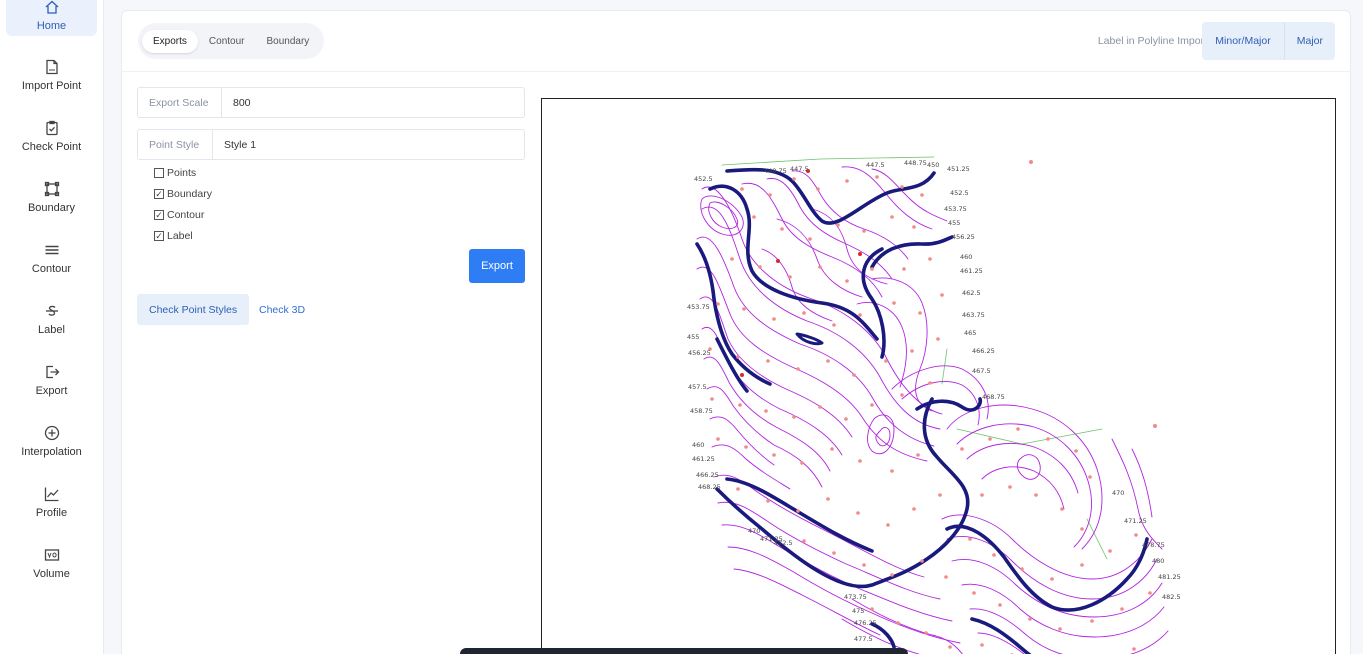 Image resolution: width=1363 pixels, height=654 pixels. What do you see at coordinates (51, 86) in the screenshot?
I see `sidebar-item-label: Import Point` at bounding box center [51, 86].